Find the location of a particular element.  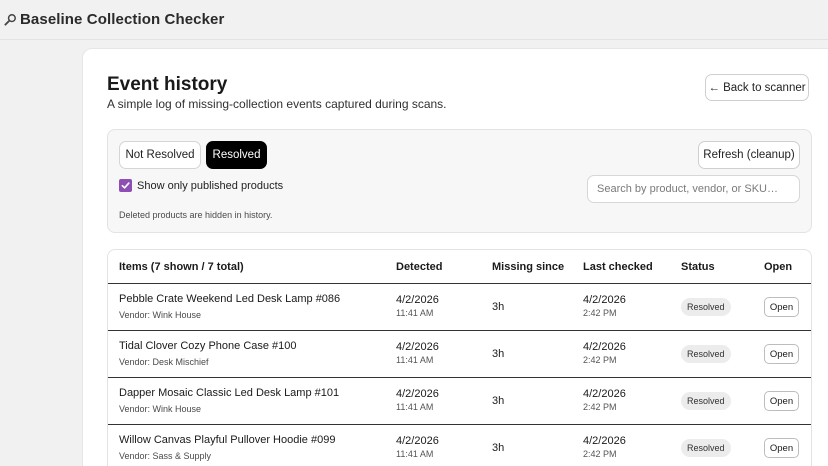

published-only-checkbox is located at coordinates (125, 185).